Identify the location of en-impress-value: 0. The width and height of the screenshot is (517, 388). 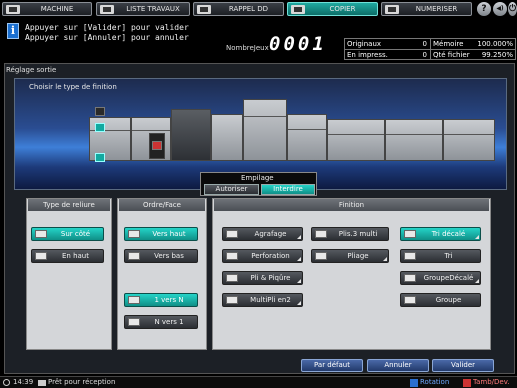
(424, 55).